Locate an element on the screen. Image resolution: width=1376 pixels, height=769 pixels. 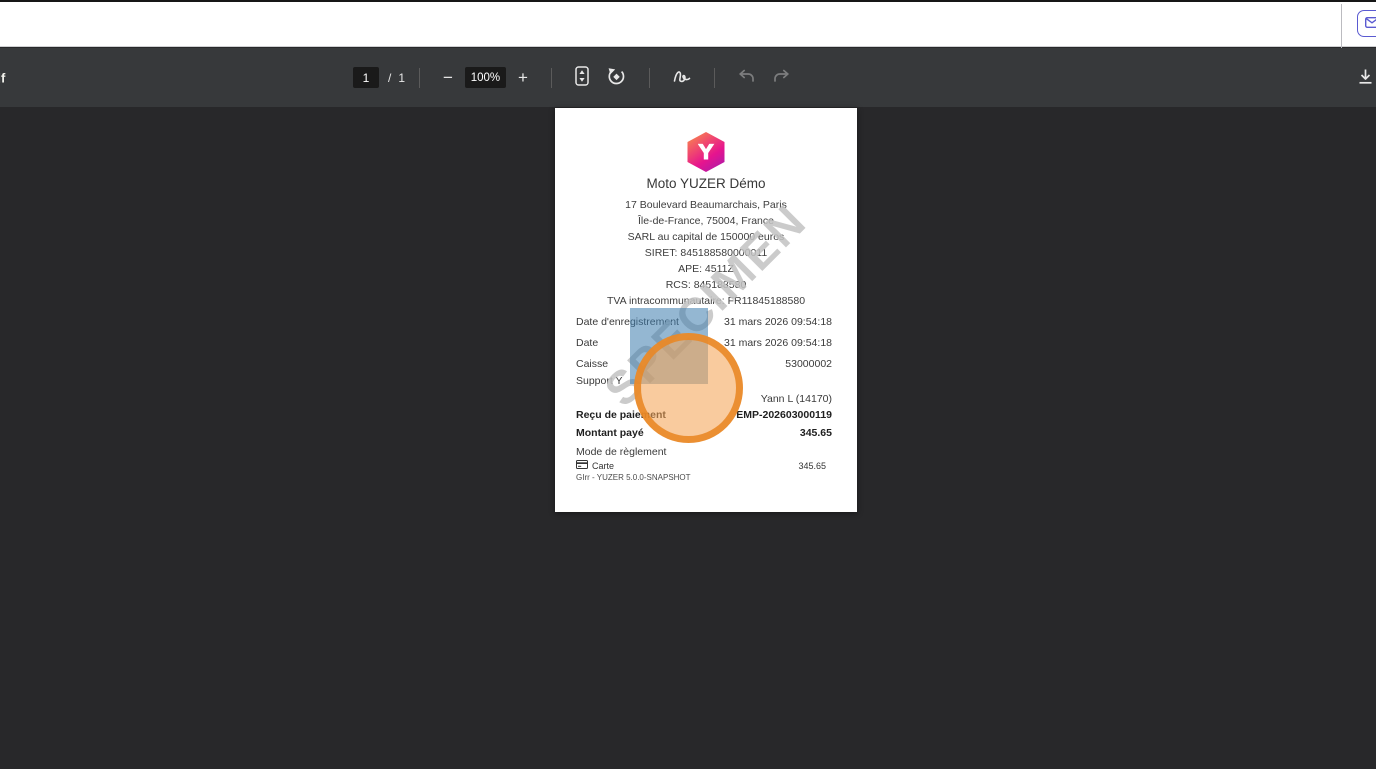
payment-method-label: Carte is located at coordinates (603, 465).